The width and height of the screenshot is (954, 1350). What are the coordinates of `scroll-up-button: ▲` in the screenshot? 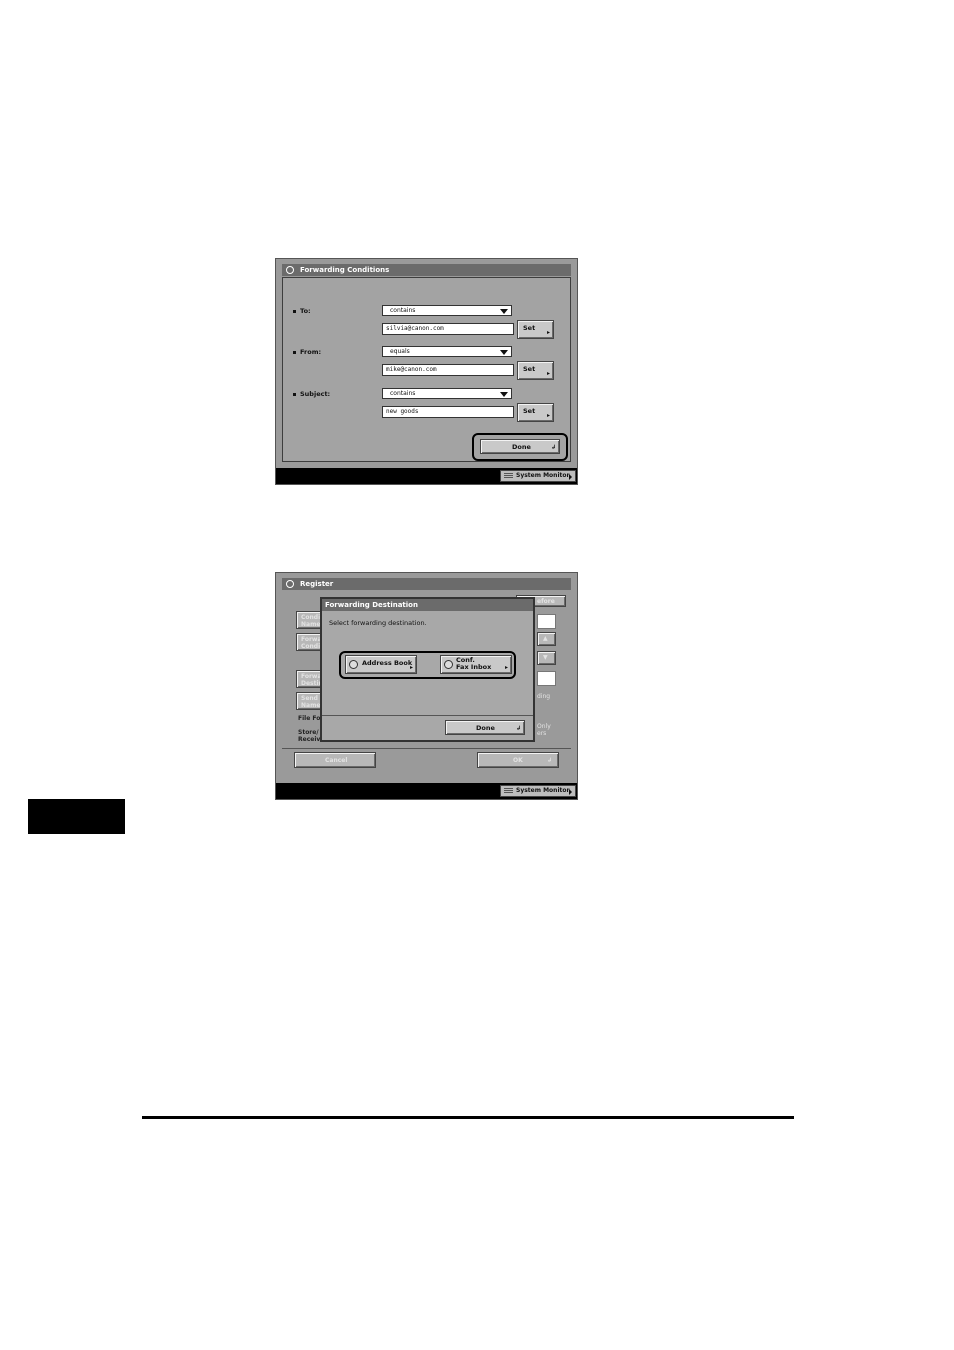 It's located at (546, 639).